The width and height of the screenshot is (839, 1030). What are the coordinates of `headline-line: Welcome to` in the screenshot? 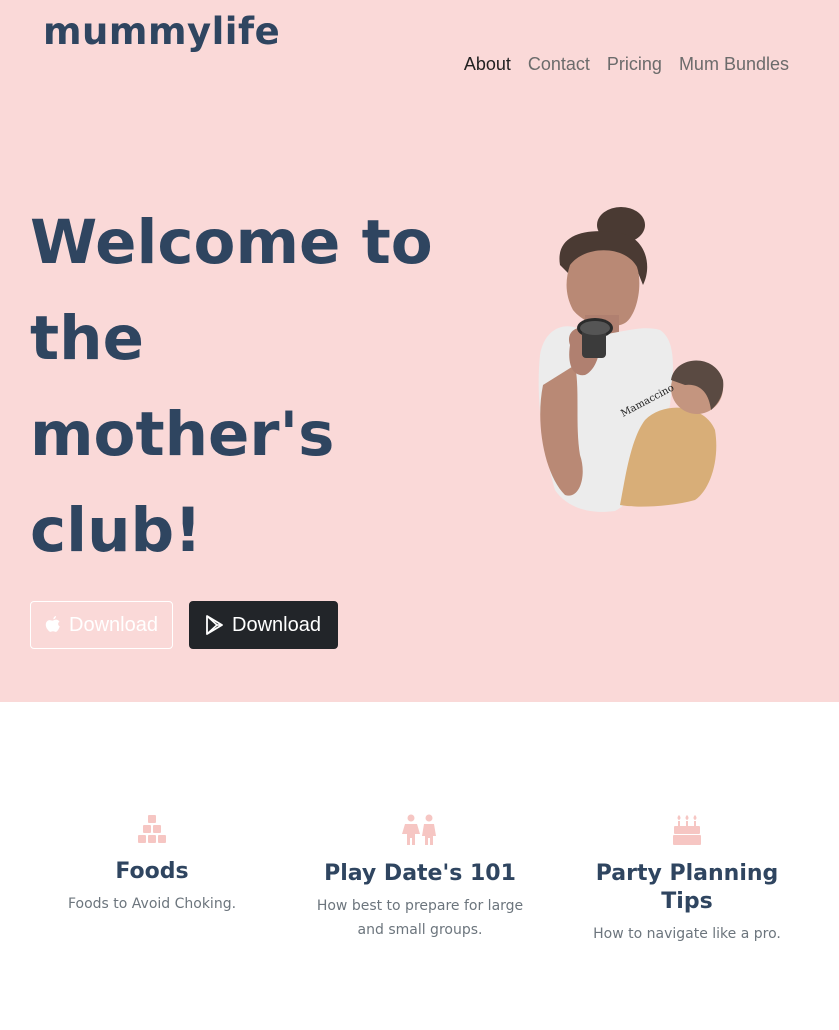 It's located at (231, 242).